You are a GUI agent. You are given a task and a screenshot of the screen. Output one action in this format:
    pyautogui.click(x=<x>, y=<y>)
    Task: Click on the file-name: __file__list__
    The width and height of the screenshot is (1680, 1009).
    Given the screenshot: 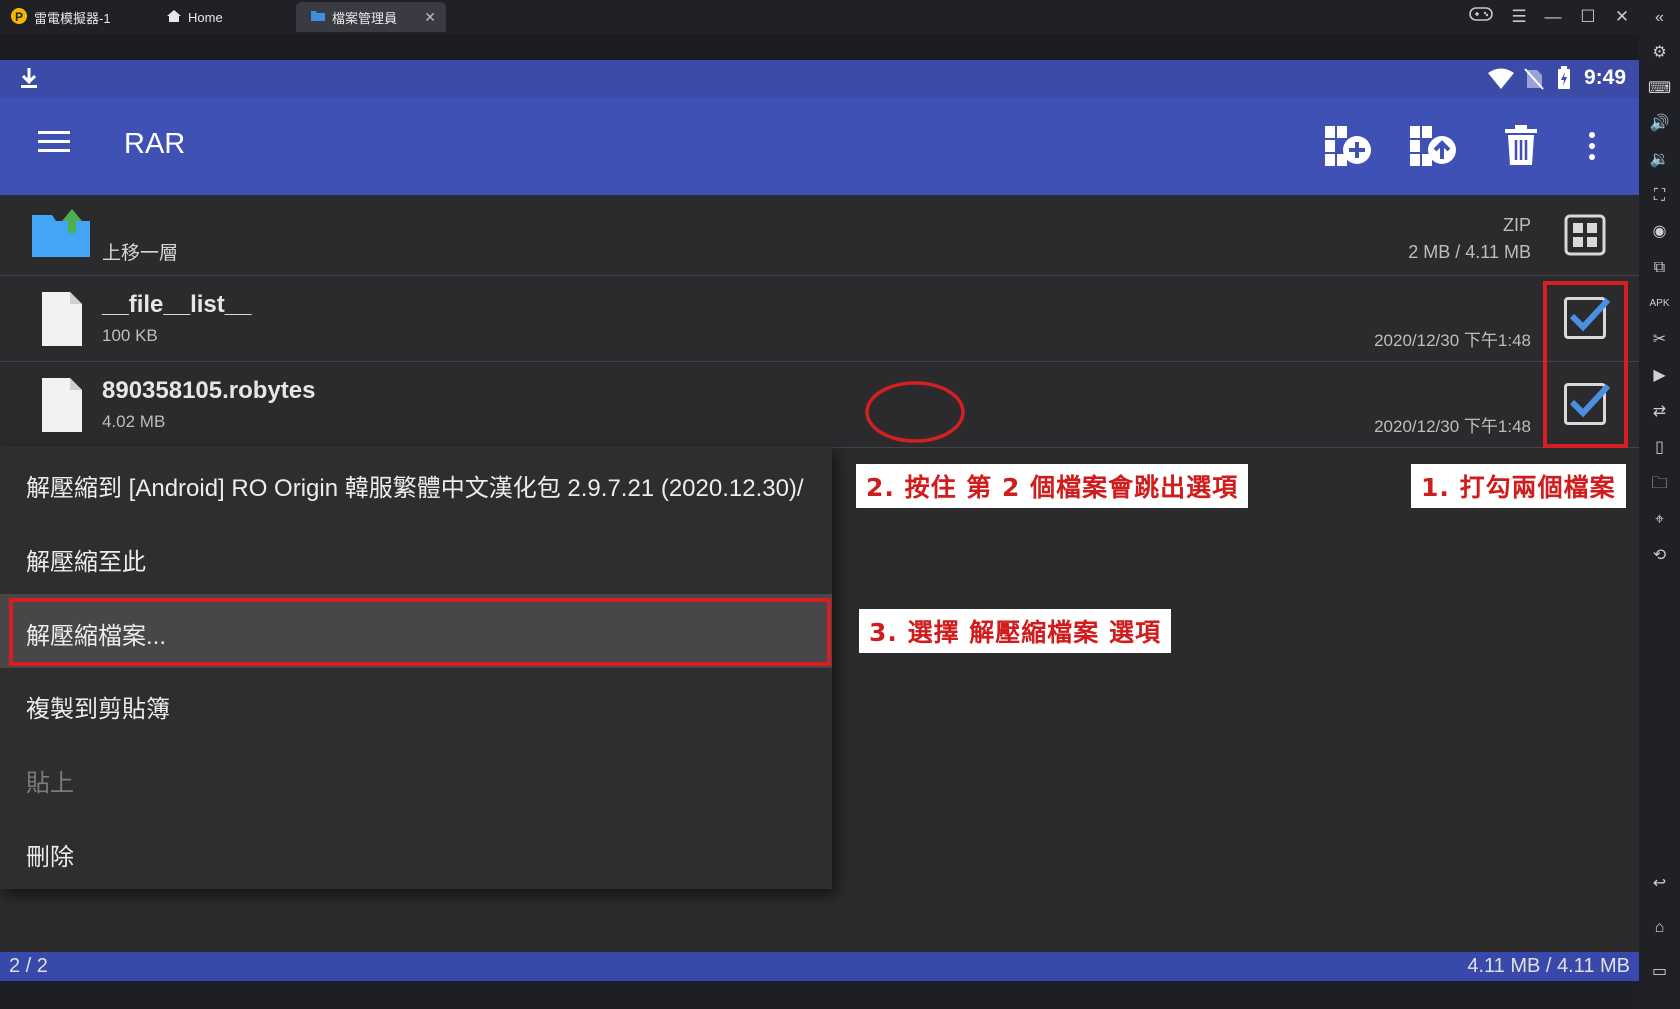 What is the action you would take?
    pyautogui.click(x=177, y=304)
    